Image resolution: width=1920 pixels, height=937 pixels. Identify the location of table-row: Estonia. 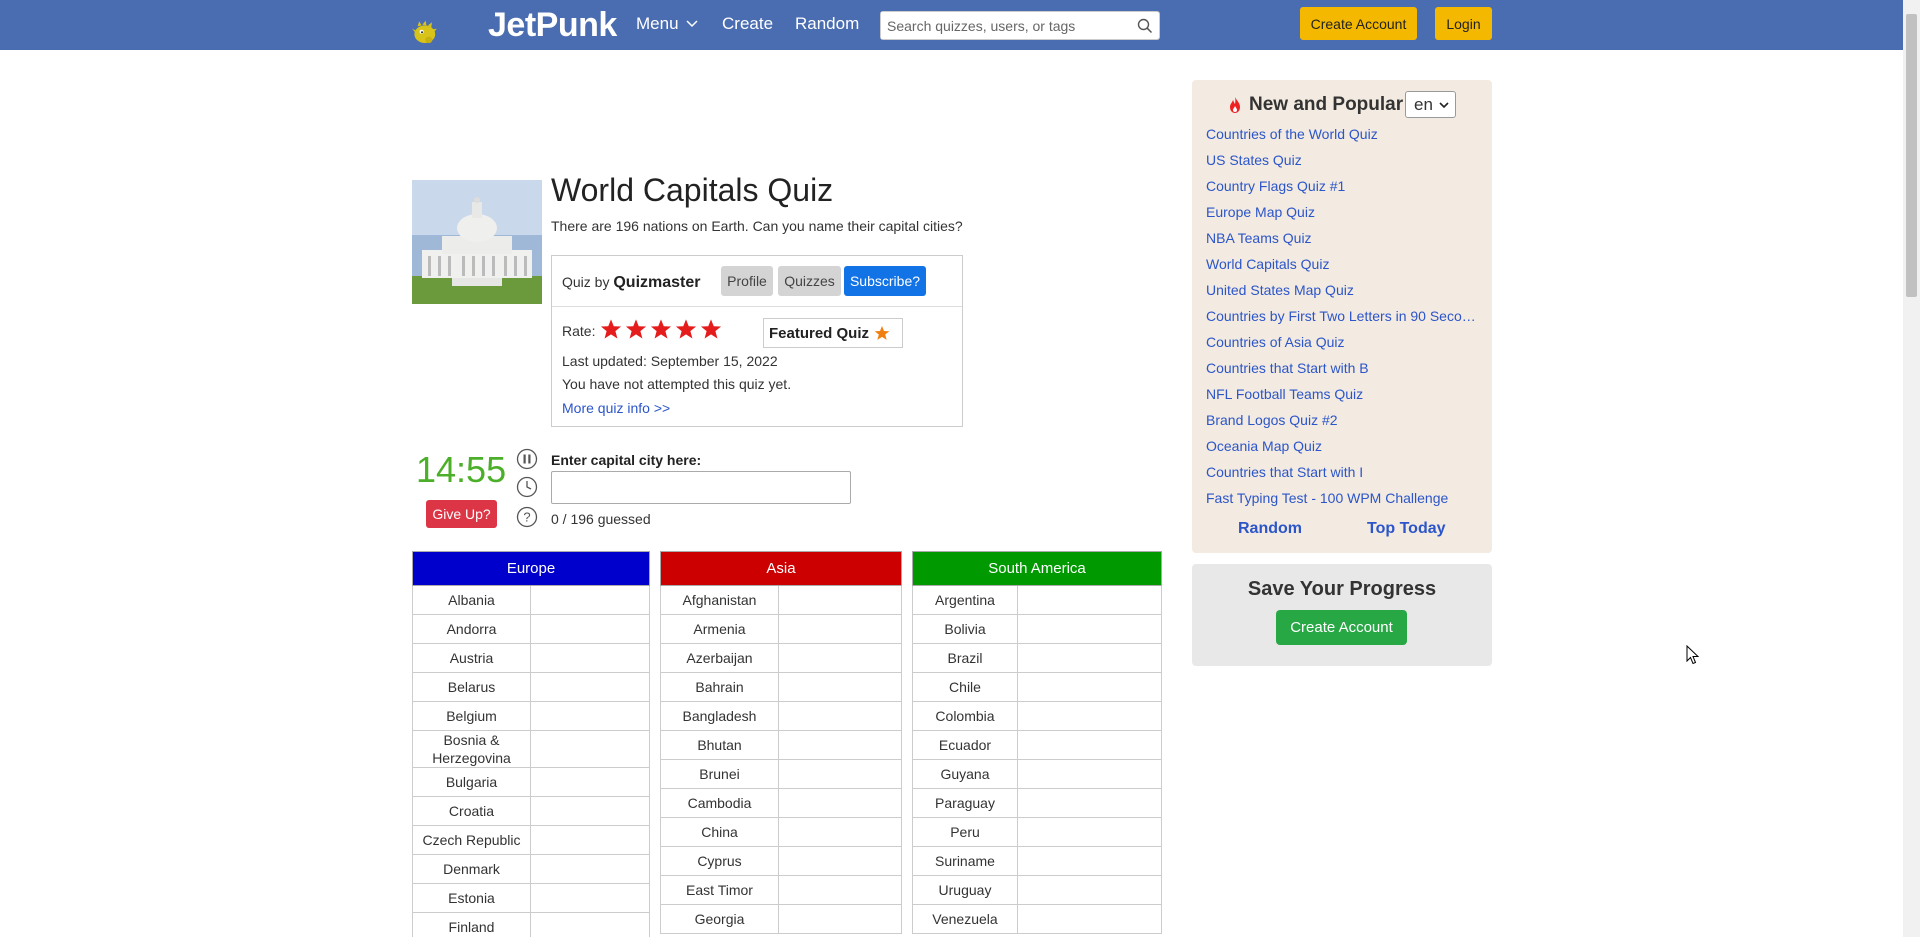
(531, 898).